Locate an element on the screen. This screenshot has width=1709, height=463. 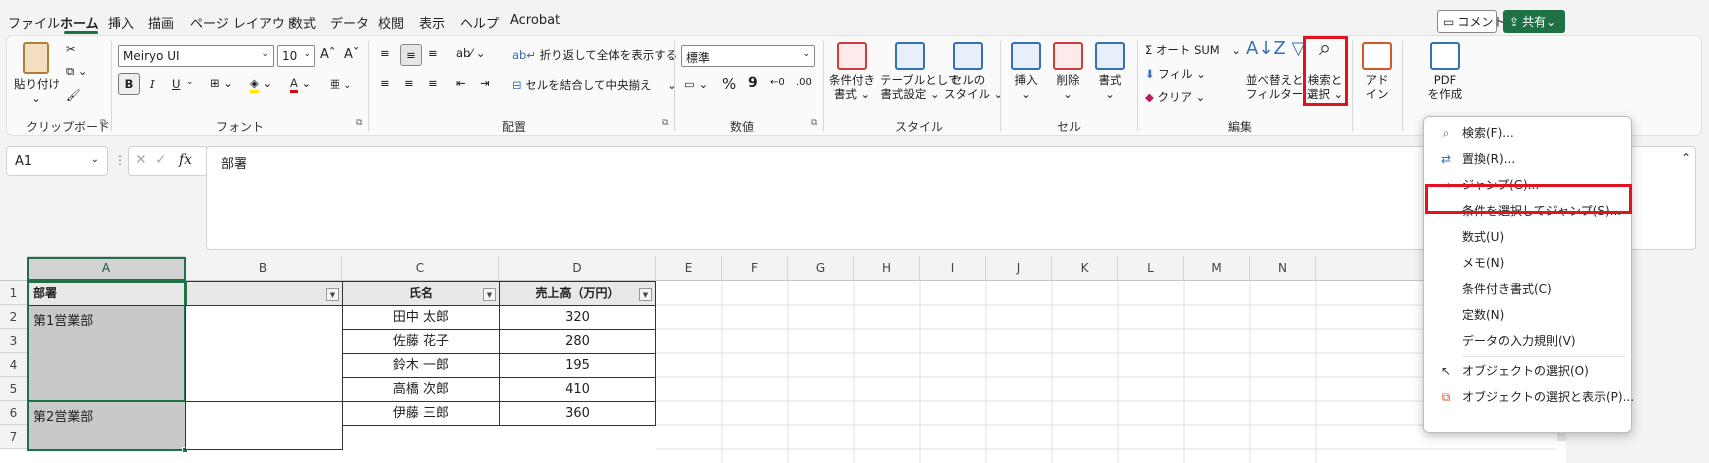
font-name-select: Meiryo UI ⌄ is located at coordinates (196, 56).